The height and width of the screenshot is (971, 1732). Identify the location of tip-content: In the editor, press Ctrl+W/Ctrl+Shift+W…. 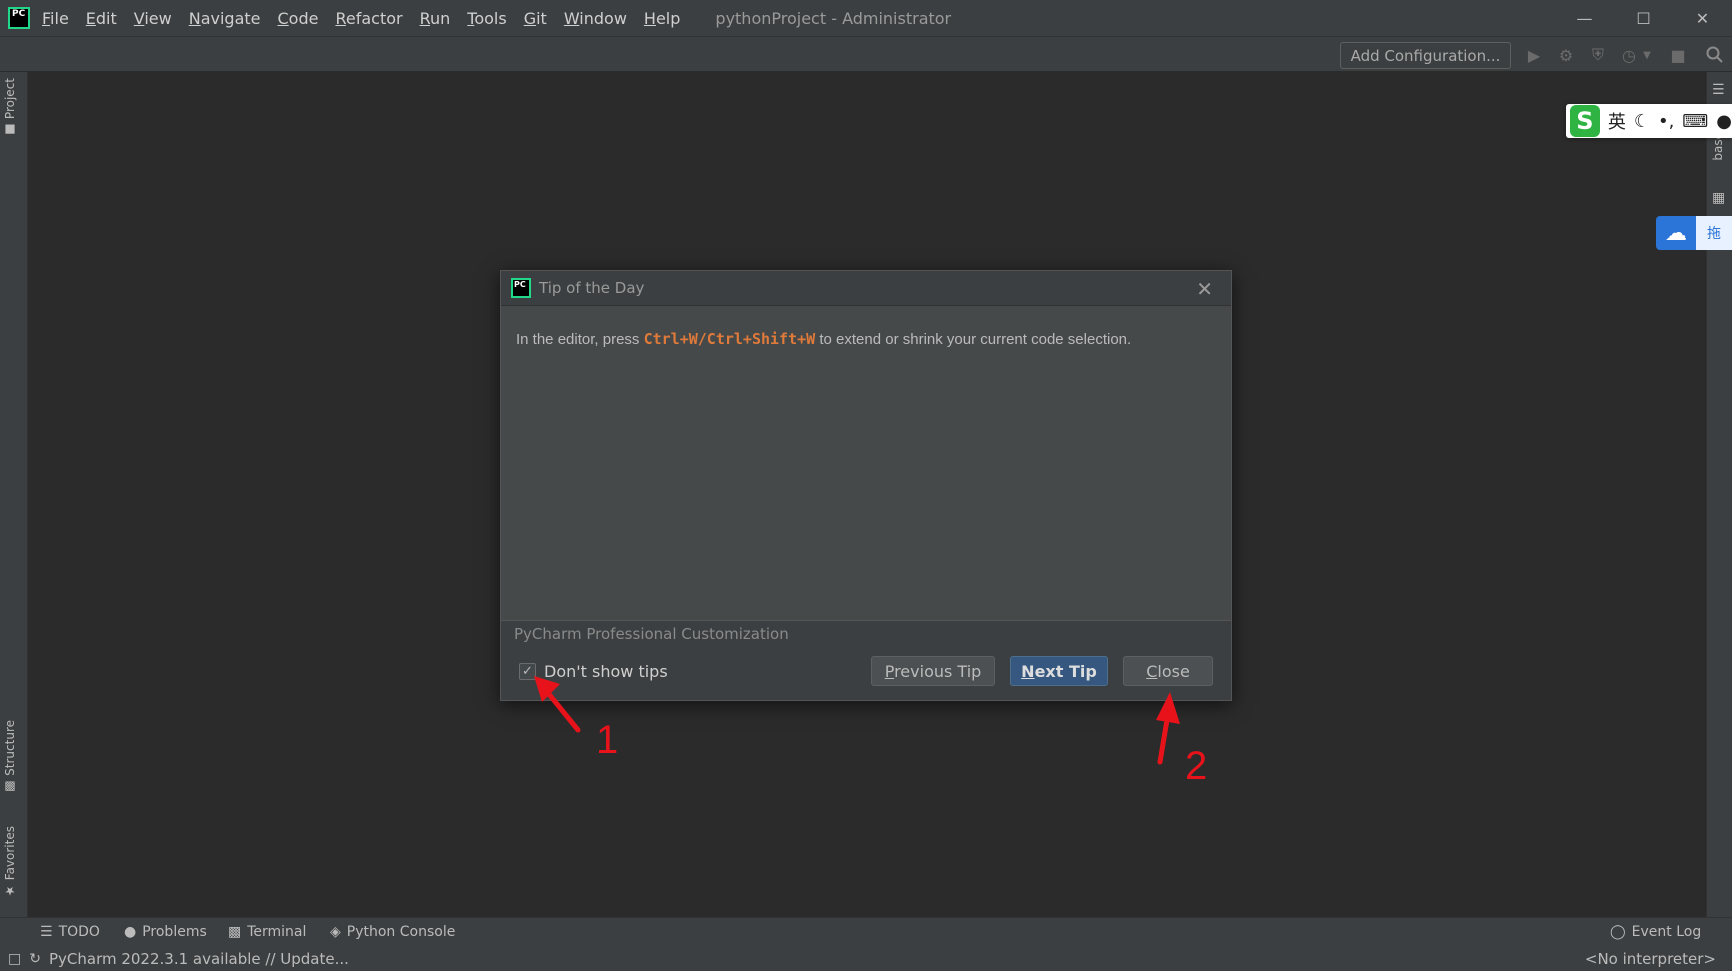
(866, 463).